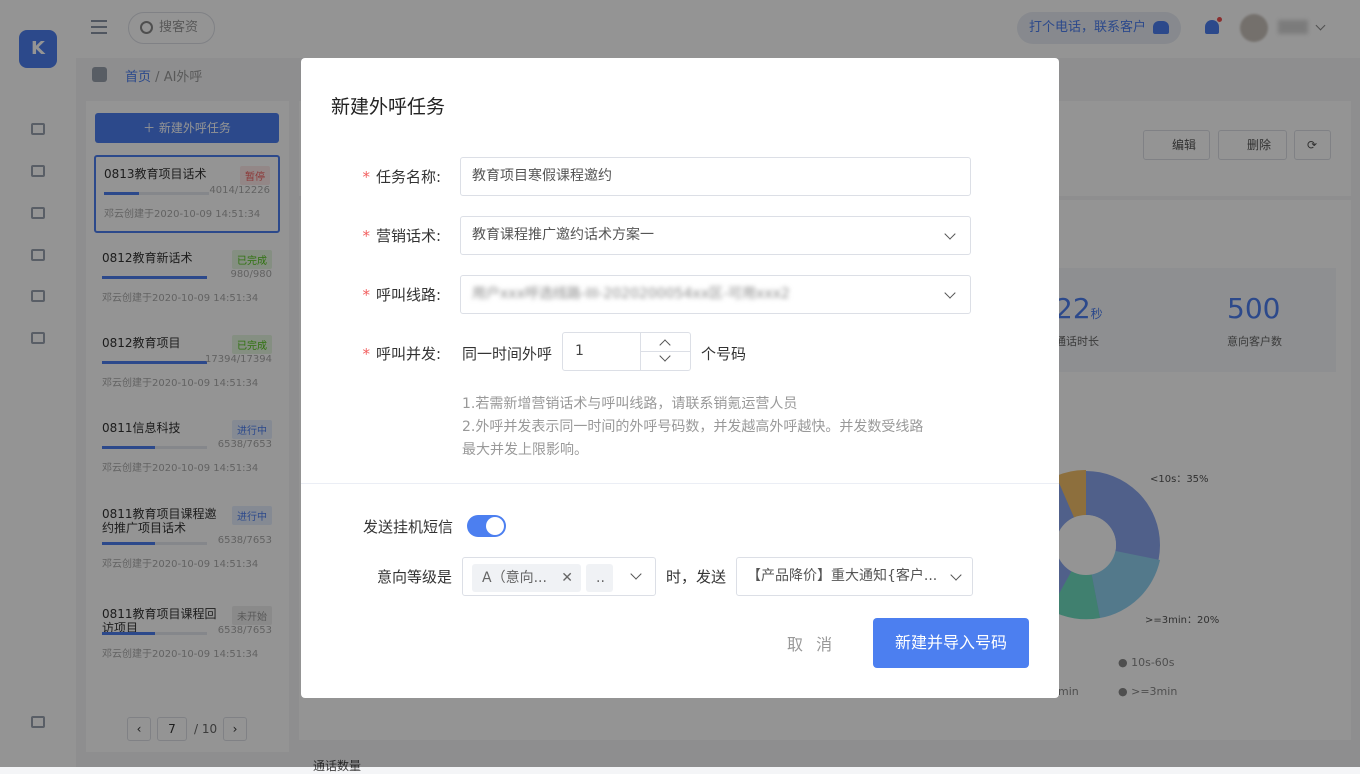  I want to click on script-label: * 营销话术:, so click(401, 236).